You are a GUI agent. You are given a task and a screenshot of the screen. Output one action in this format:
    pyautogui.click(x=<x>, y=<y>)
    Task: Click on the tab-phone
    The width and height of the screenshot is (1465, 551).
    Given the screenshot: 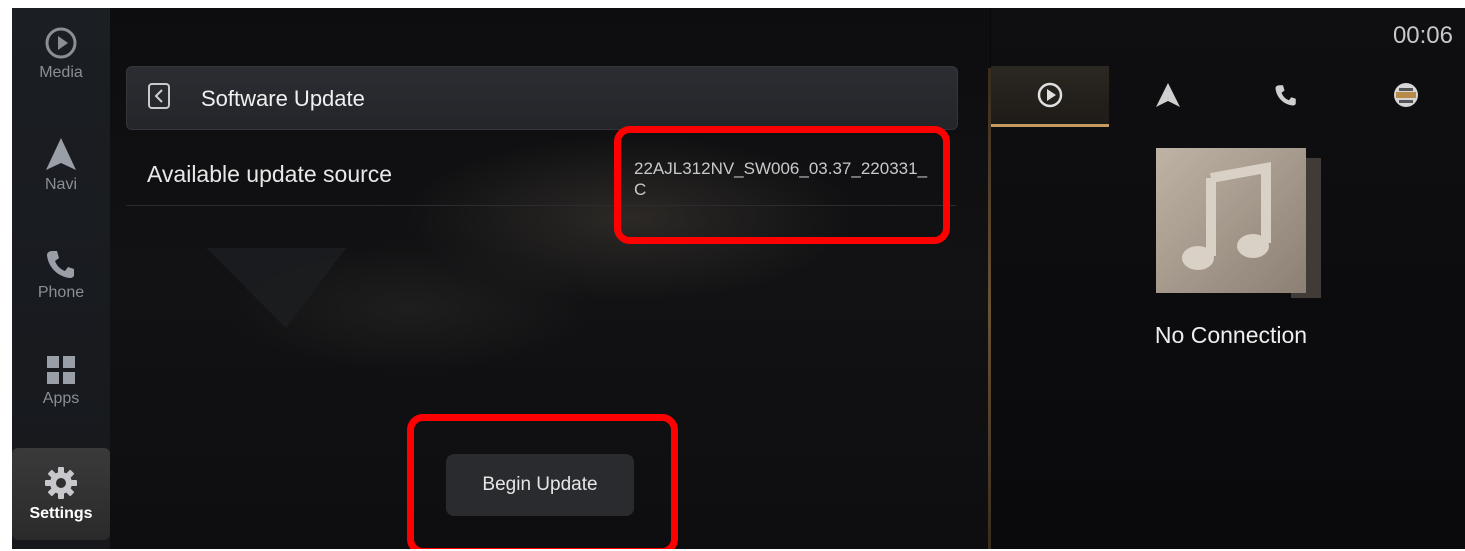 What is the action you would take?
    pyautogui.click(x=1286, y=95)
    